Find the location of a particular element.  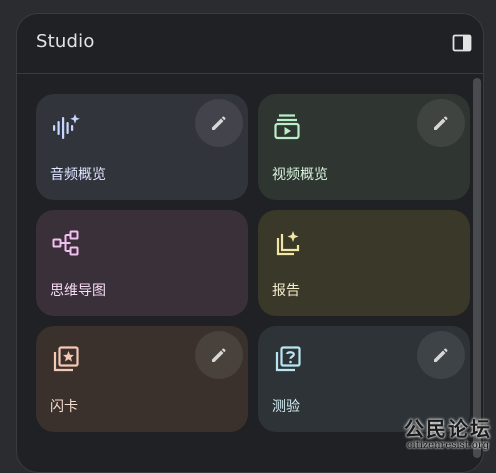

video-playlist-icon is located at coordinates (288, 127).